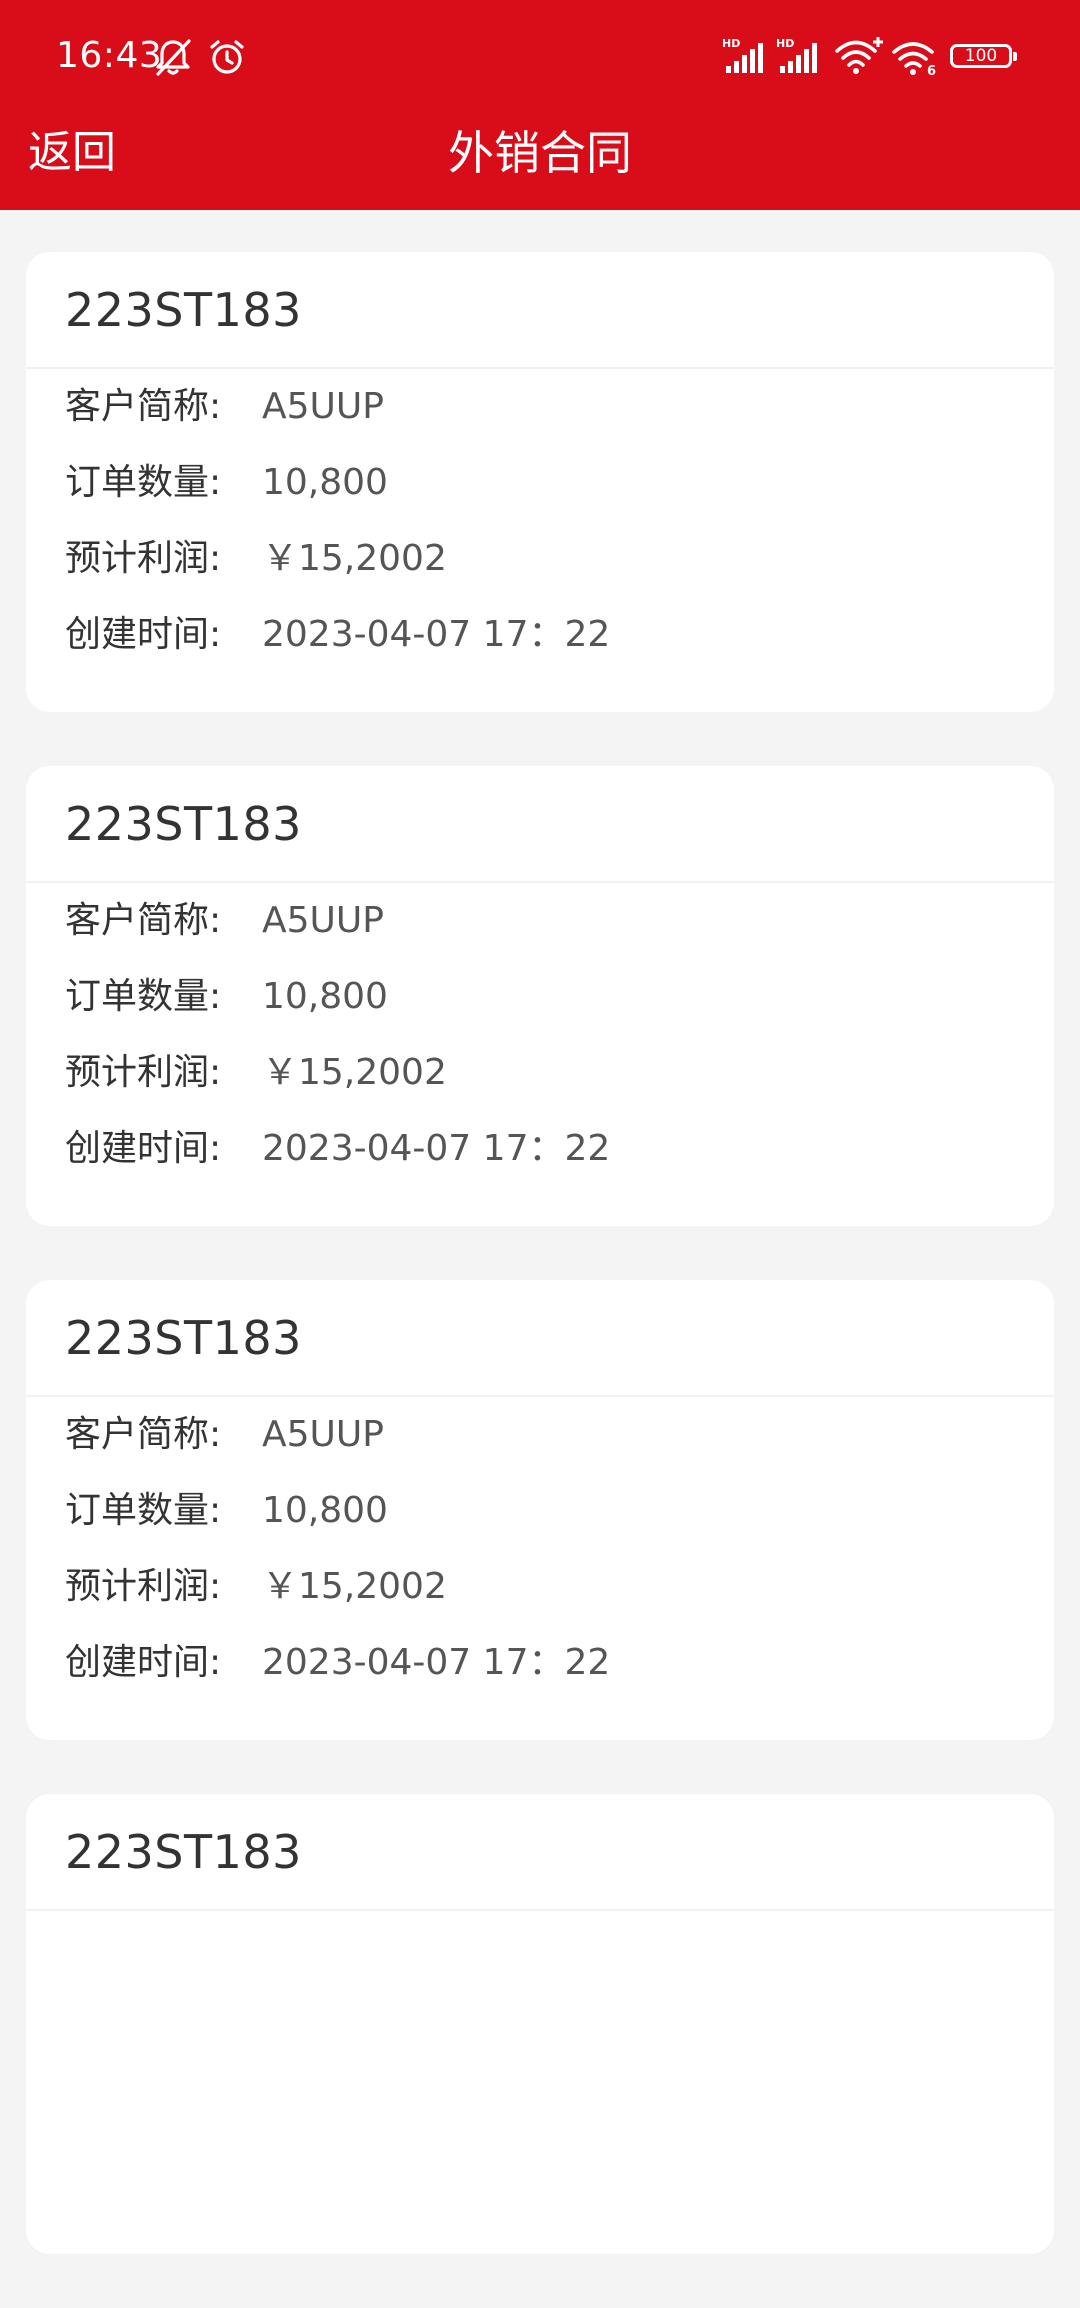 The height and width of the screenshot is (2308, 1080). I want to click on battery-icon: 100, so click(983, 56).